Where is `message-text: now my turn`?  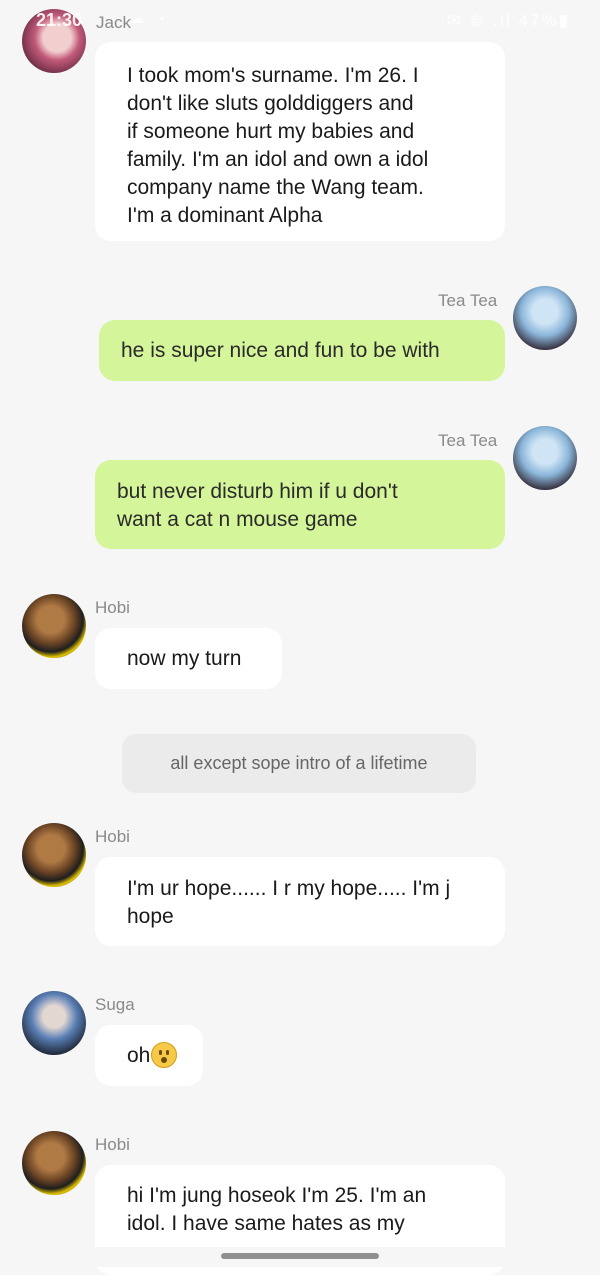
message-text: now my turn is located at coordinates (184, 658).